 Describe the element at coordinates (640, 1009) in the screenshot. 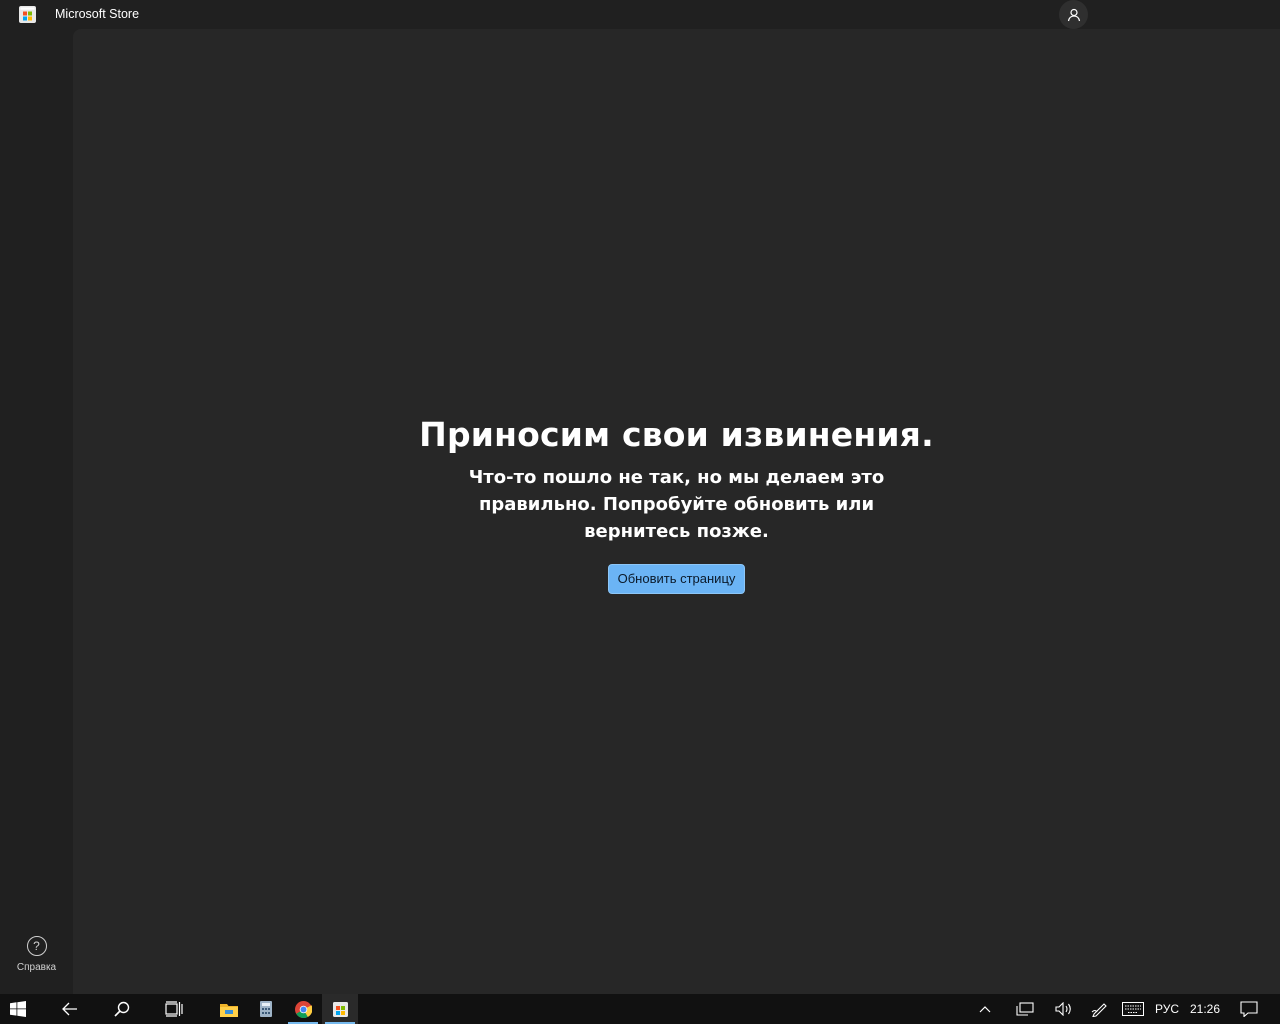

I see `taskbar: РУС 21:26` at that location.